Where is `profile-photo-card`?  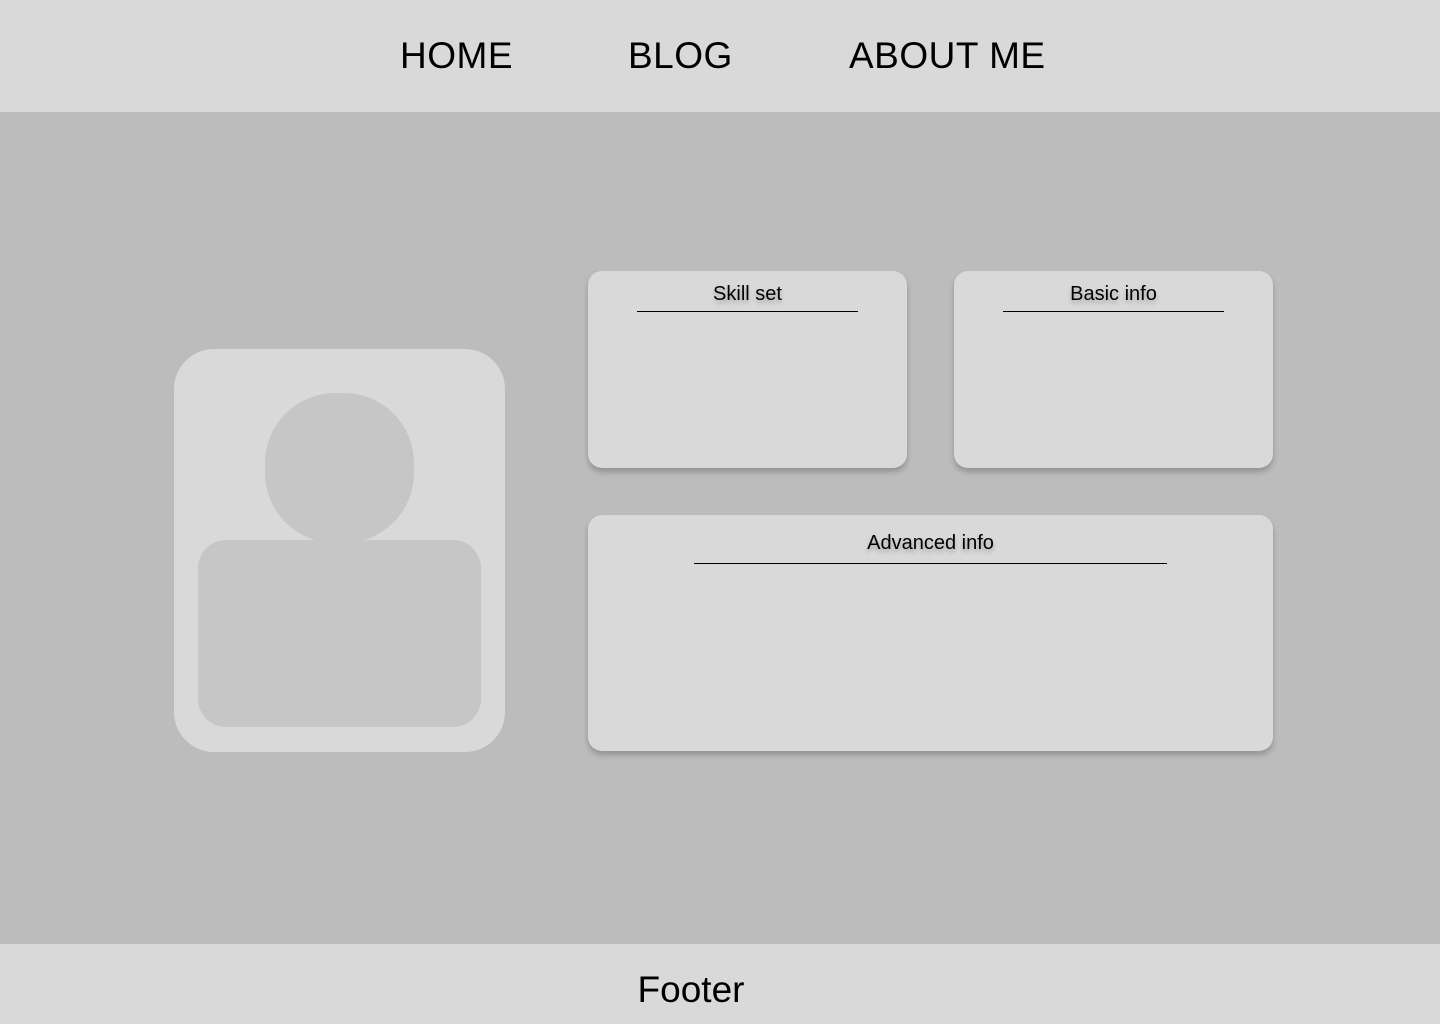
profile-photo-card is located at coordinates (339, 550).